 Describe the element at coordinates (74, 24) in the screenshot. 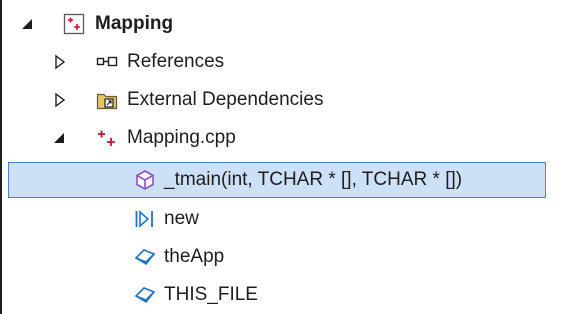

I see `cpp-project-icon` at that location.